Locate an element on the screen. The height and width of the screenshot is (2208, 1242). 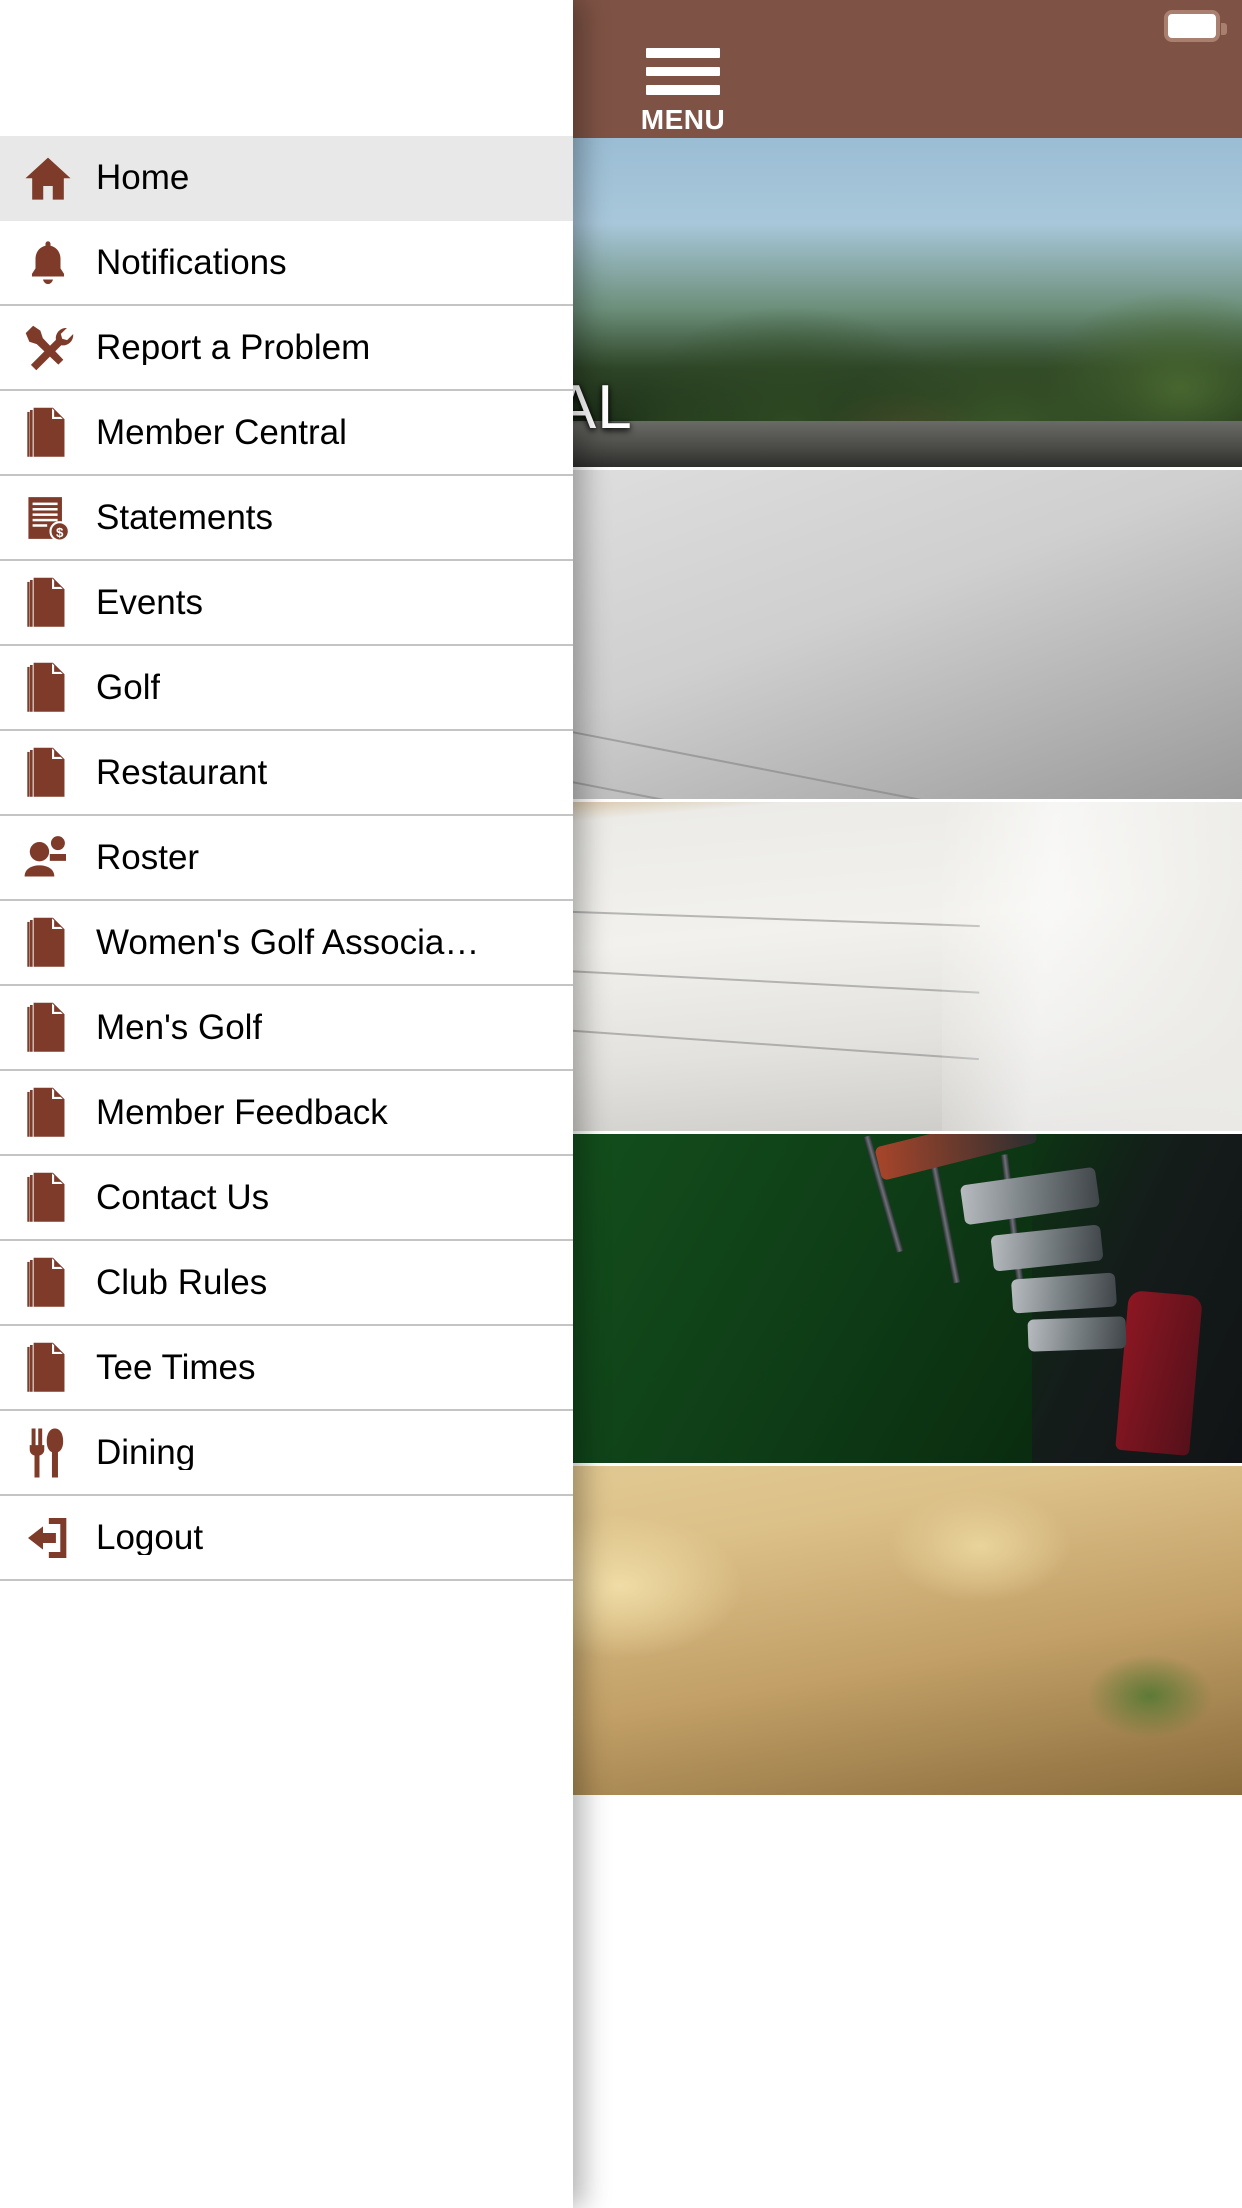
sidebar-item-label: Member Central is located at coordinates (221, 432).